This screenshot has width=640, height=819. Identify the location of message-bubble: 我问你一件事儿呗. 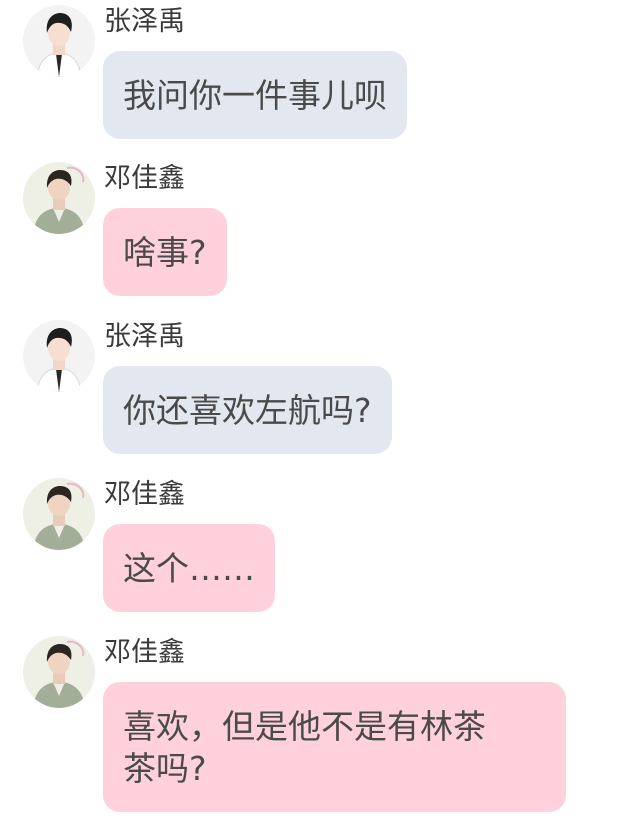
(255, 95).